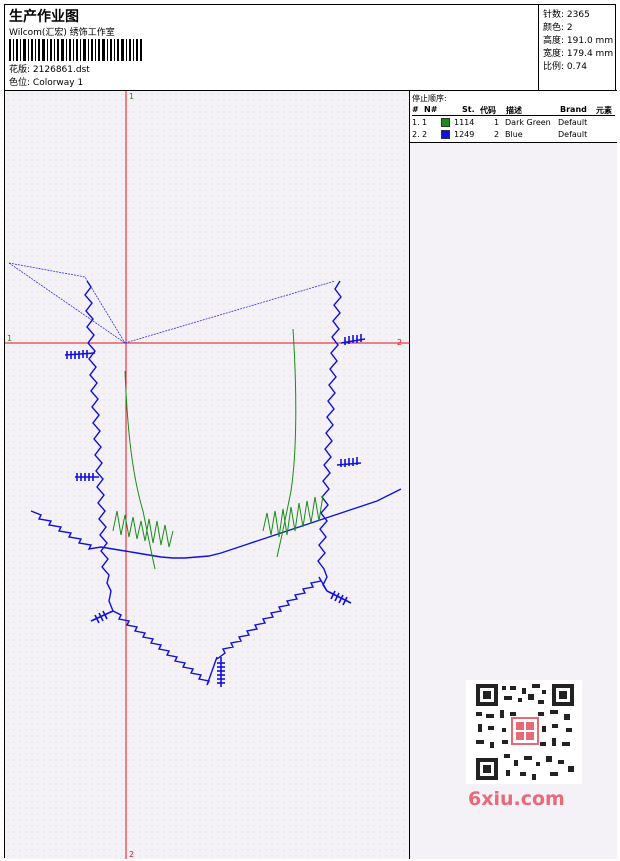 This screenshot has width=620, height=861. I want to click on design-filename: 2126861.dst, so click(61, 70).